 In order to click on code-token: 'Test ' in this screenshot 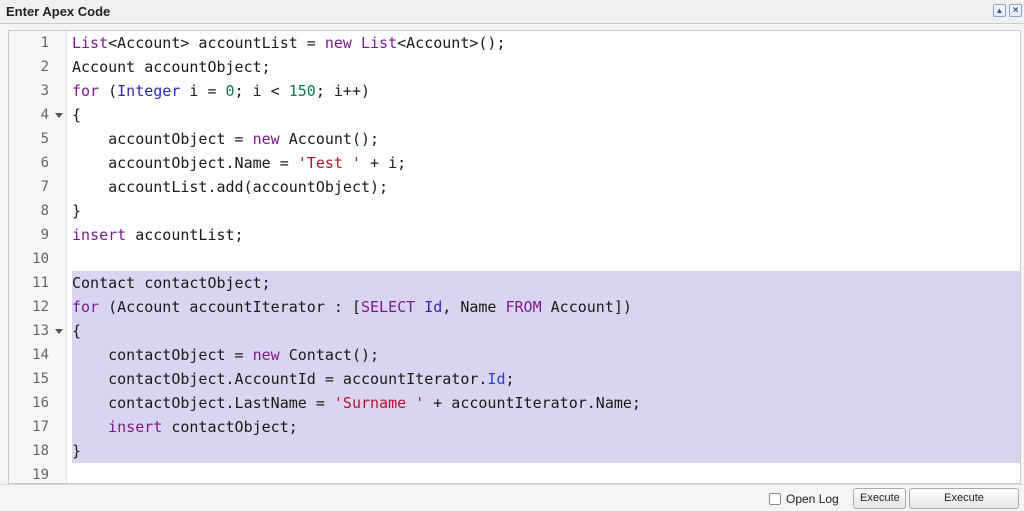, I will do `click(329, 163)`.